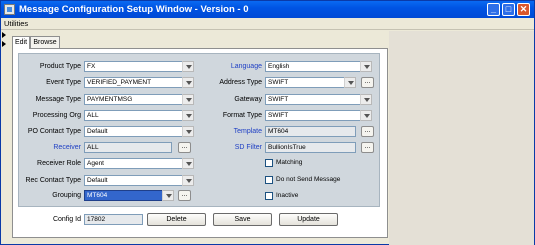 The height and width of the screenshot is (245, 535). What do you see at coordinates (63, 82) in the screenshot?
I see `event-type-label: Event Type` at bounding box center [63, 82].